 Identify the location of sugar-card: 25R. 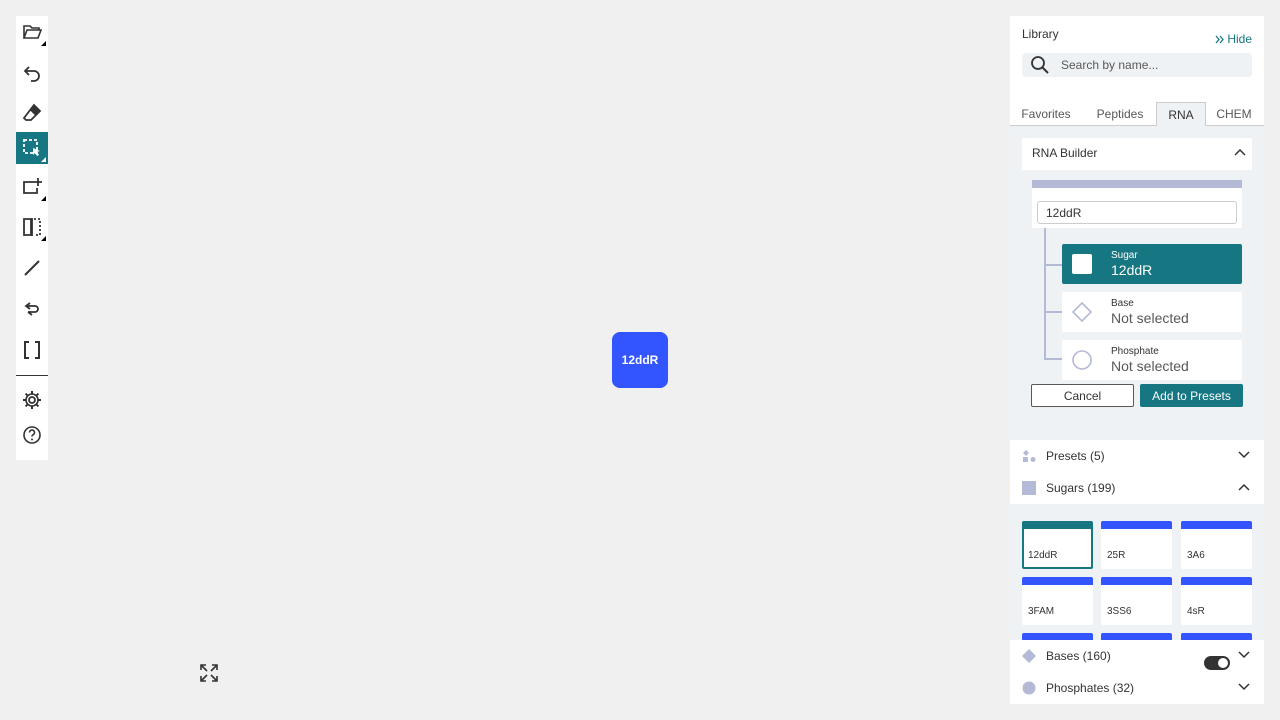
(1136, 545).